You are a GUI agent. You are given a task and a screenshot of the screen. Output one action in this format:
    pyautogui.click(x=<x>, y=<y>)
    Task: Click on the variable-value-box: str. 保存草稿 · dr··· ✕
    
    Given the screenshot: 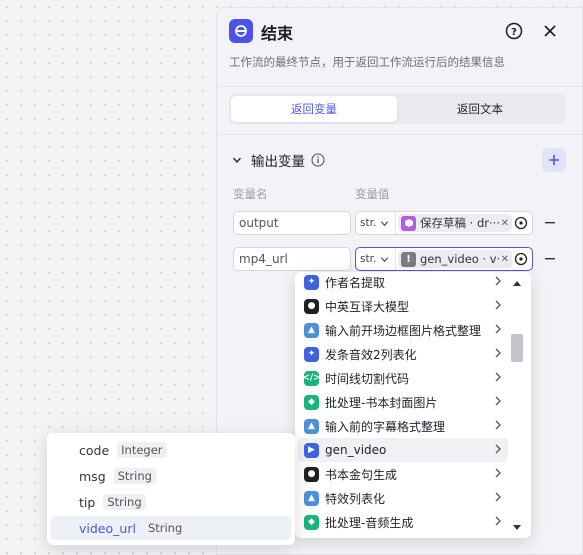 What is the action you would take?
    pyautogui.click(x=444, y=223)
    